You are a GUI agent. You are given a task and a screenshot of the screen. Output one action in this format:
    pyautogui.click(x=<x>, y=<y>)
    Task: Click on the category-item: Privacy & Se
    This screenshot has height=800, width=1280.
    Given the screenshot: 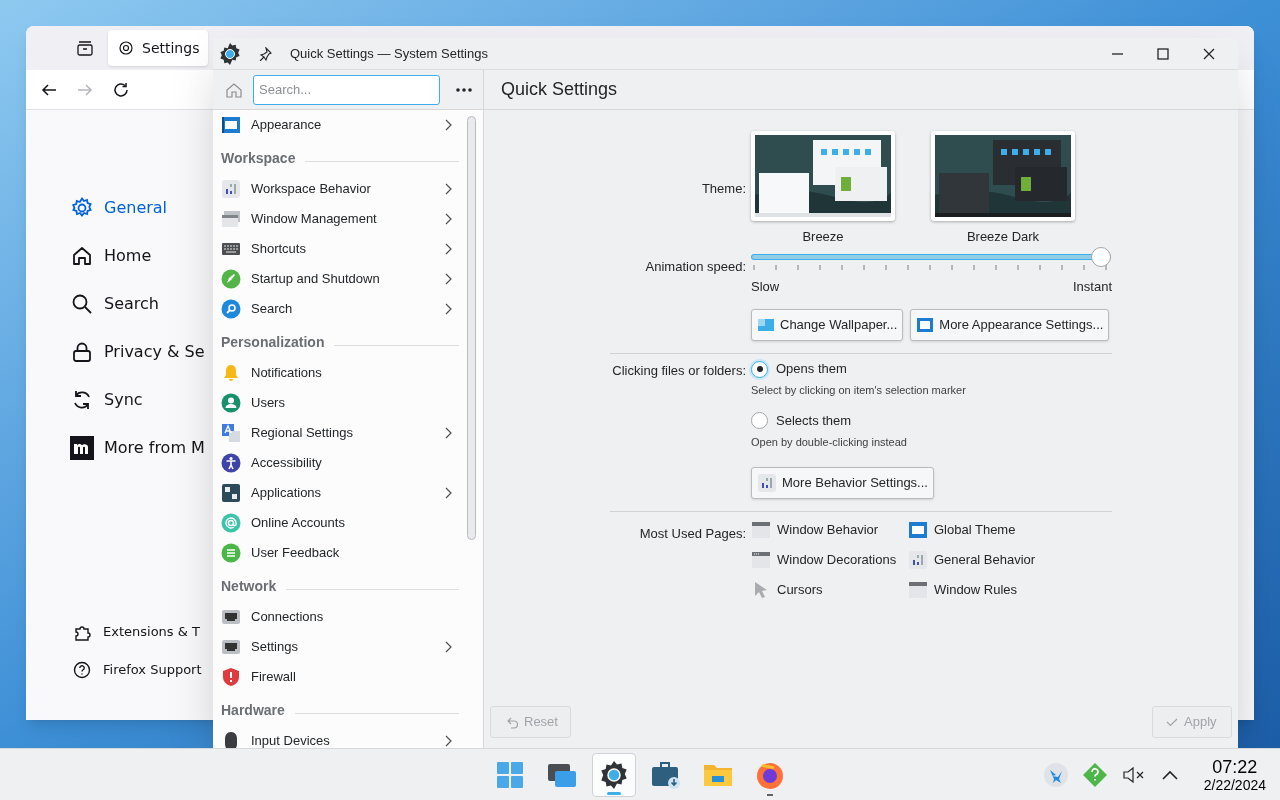 What is the action you would take?
    pyautogui.click(x=137, y=352)
    